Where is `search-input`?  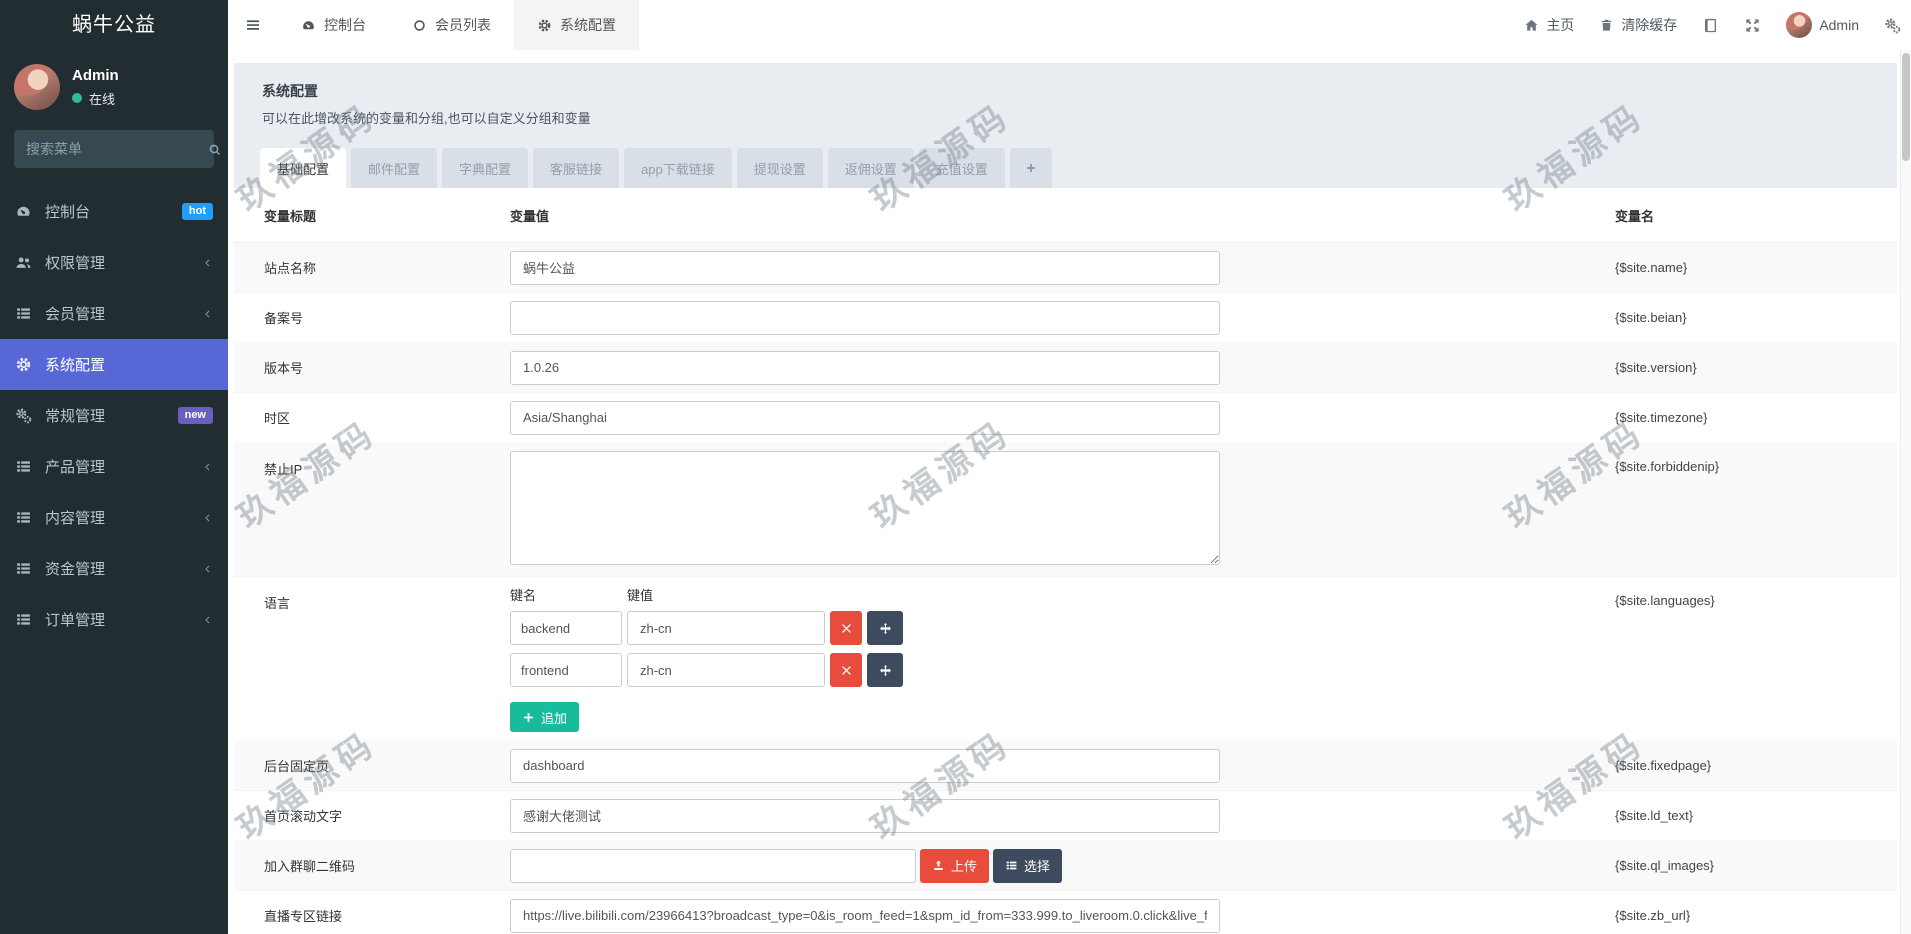
search-input is located at coordinates (116, 149).